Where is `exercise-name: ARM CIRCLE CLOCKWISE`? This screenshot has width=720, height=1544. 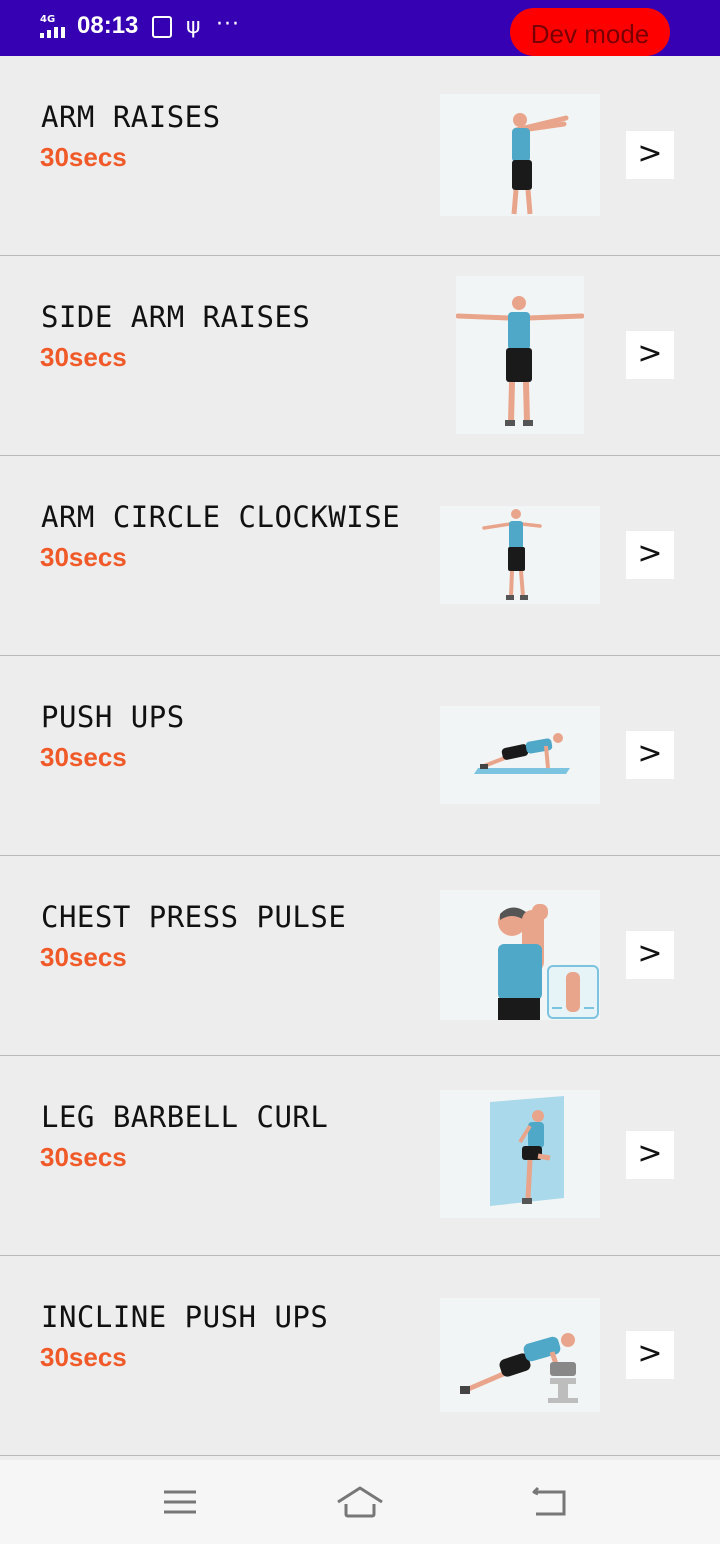
exercise-name: ARM CIRCLE CLOCKWISE is located at coordinates (221, 517).